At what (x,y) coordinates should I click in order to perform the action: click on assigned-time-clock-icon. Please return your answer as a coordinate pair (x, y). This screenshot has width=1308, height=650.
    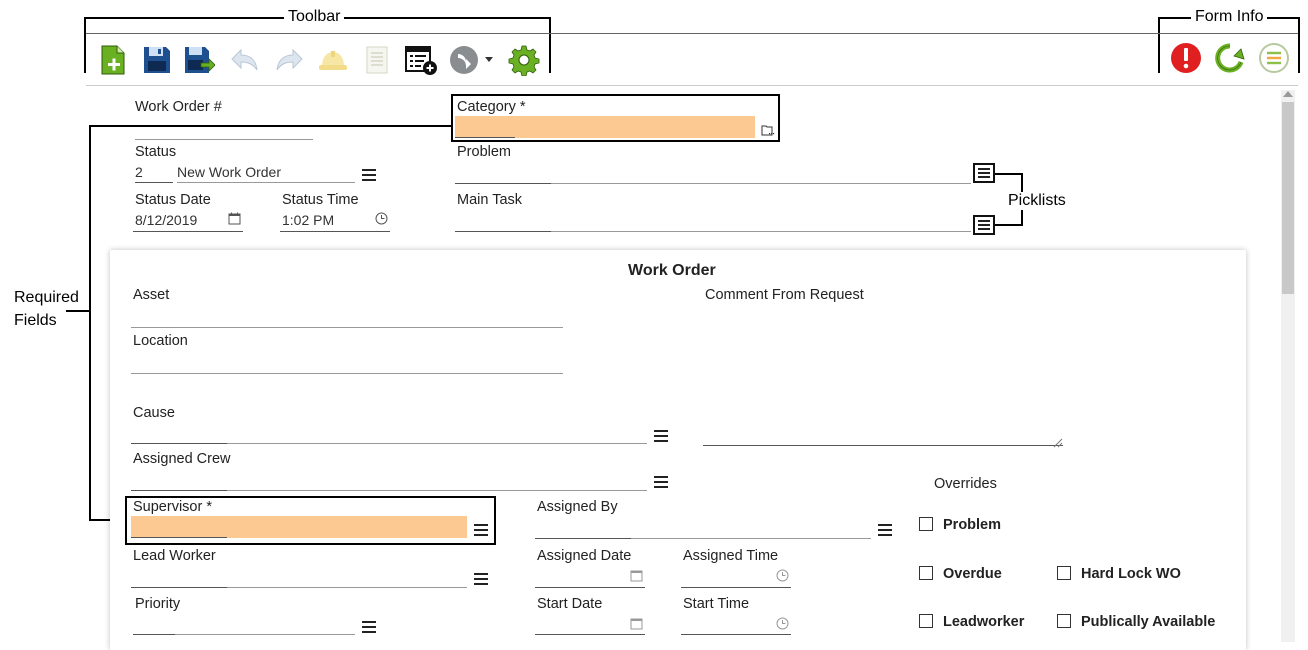
    Looking at the image, I should click on (782, 578).